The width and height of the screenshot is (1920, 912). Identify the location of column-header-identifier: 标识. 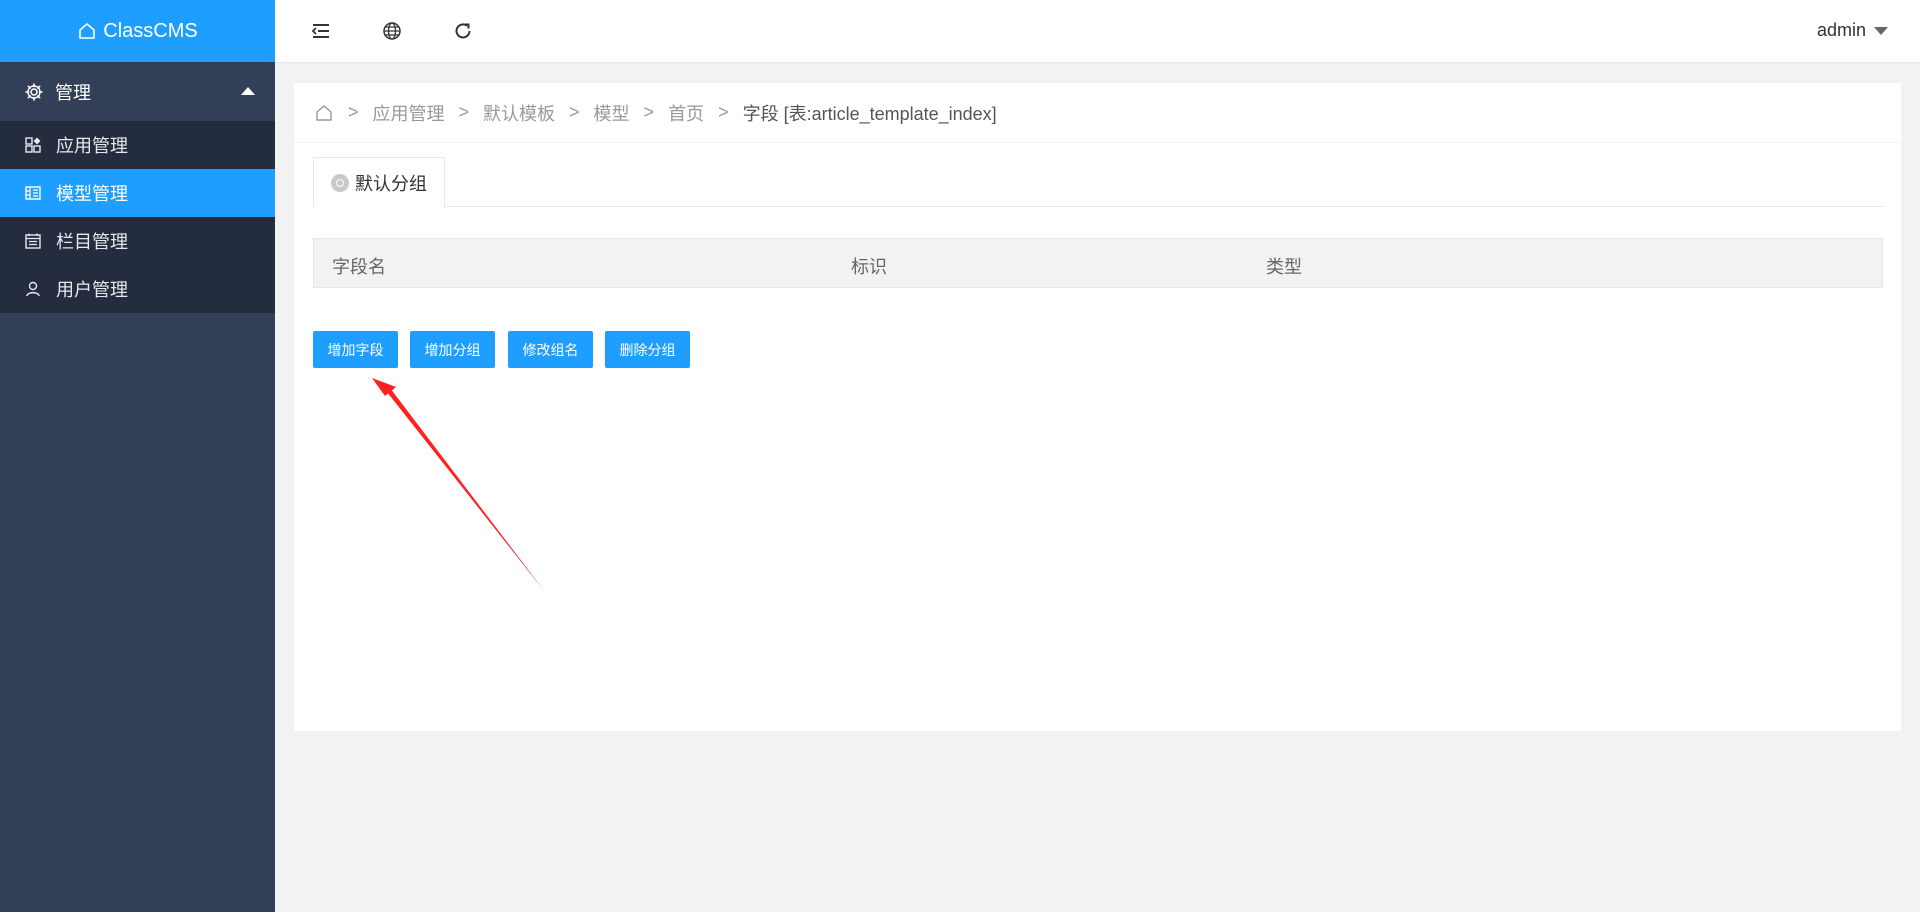
(869, 267).